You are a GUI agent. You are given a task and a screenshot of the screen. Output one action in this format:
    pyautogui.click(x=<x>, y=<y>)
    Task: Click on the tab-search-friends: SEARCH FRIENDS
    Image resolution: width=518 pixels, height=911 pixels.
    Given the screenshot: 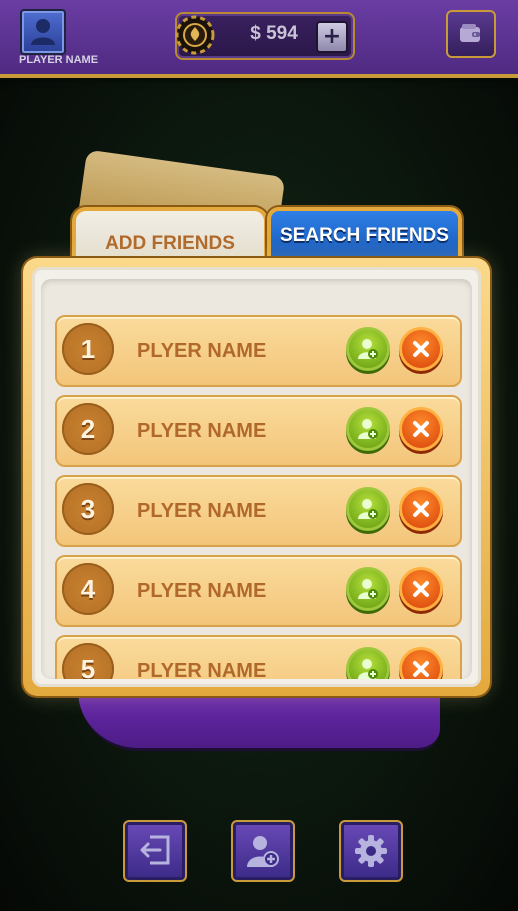 What is the action you would take?
    pyautogui.click(x=364, y=235)
    